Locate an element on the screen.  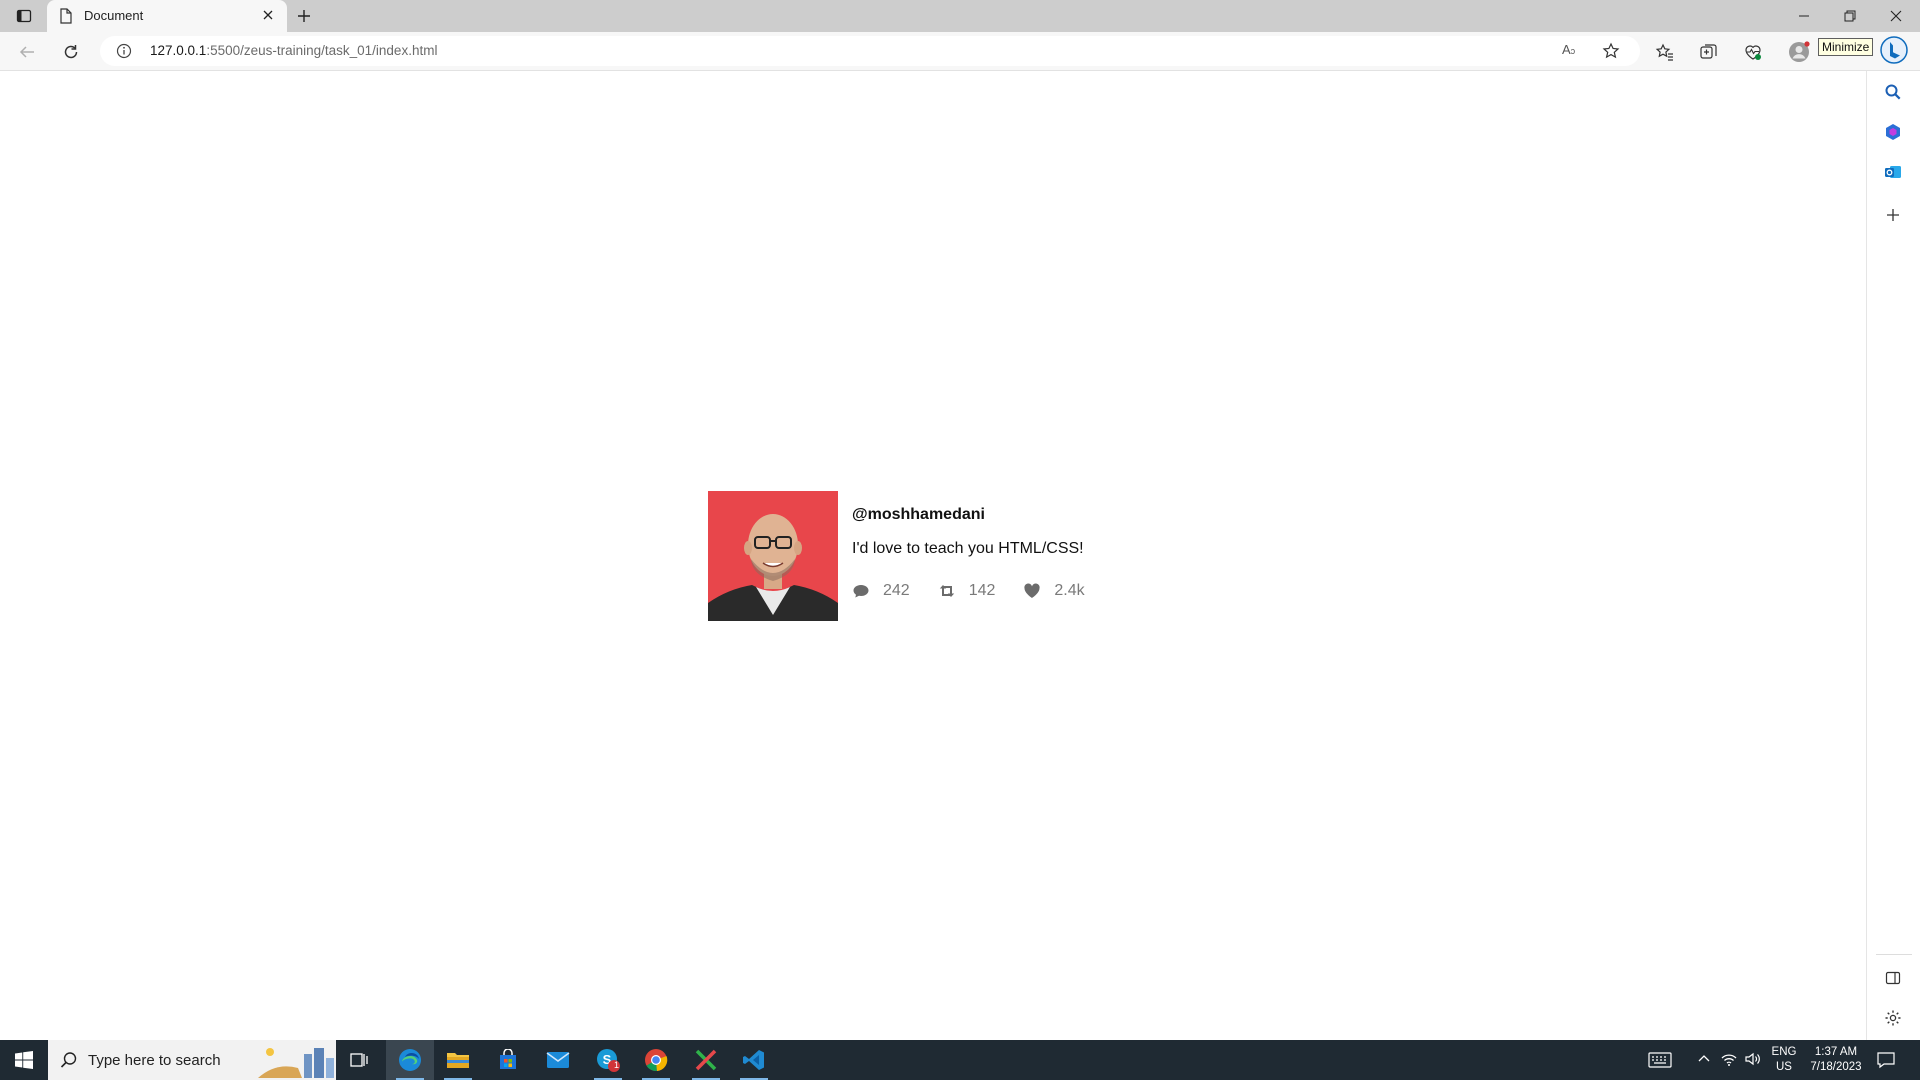
start-button is located at coordinates (24, 1060).